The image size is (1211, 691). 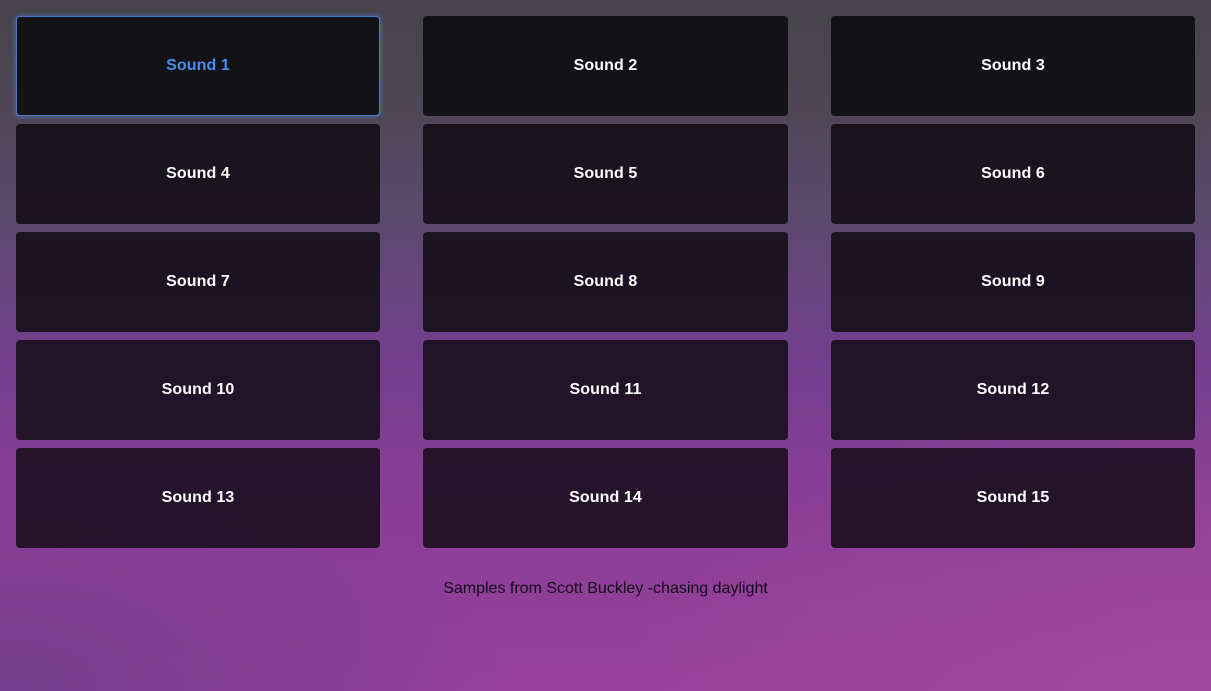 I want to click on sound-pad-label: Sound 6, so click(x=1013, y=173).